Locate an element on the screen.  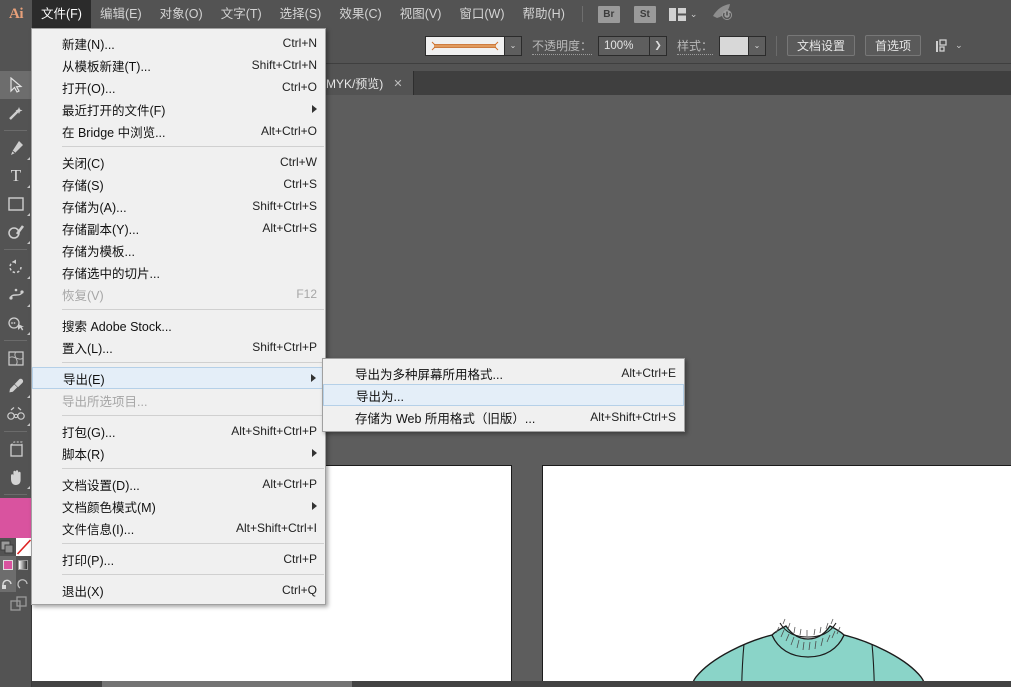
type-t-icon: T is located at coordinates (16, 175).